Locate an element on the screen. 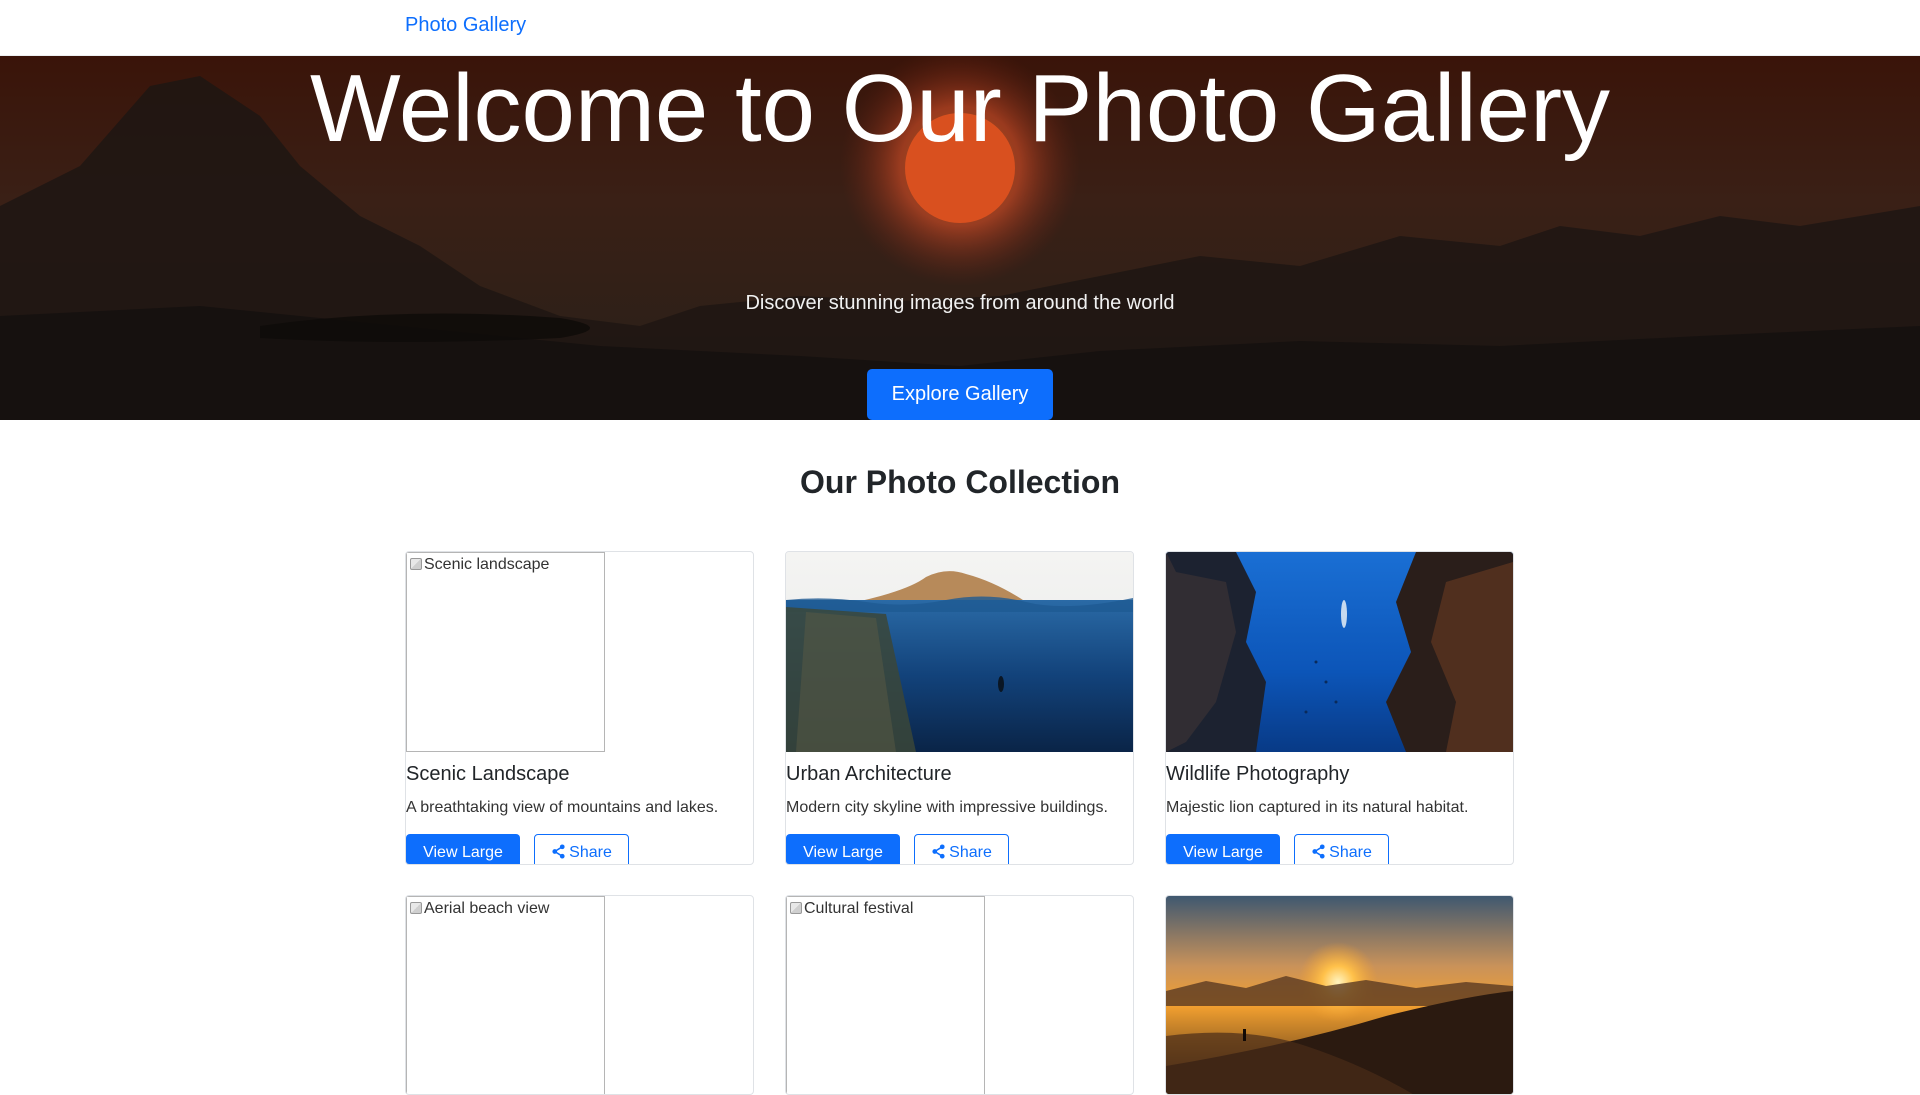 This screenshot has width=1920, height=1095. section-title: Our Photo Collection is located at coordinates (960, 482).